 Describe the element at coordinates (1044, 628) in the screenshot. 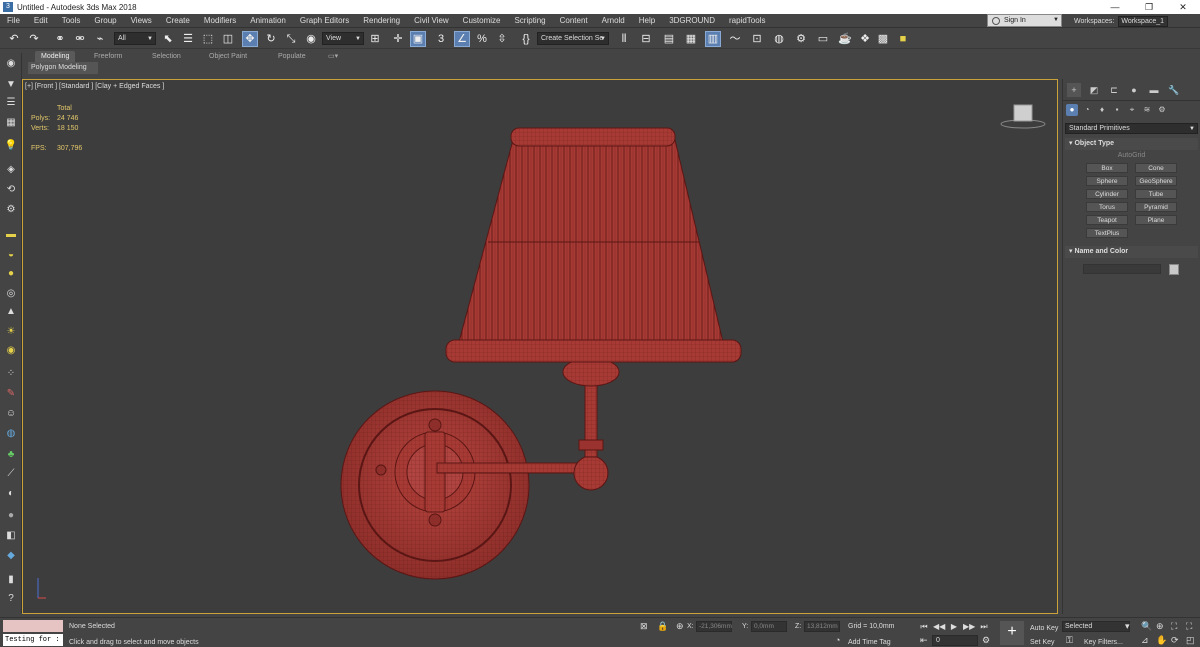

I see `auto-key-button: Auto Key` at that location.